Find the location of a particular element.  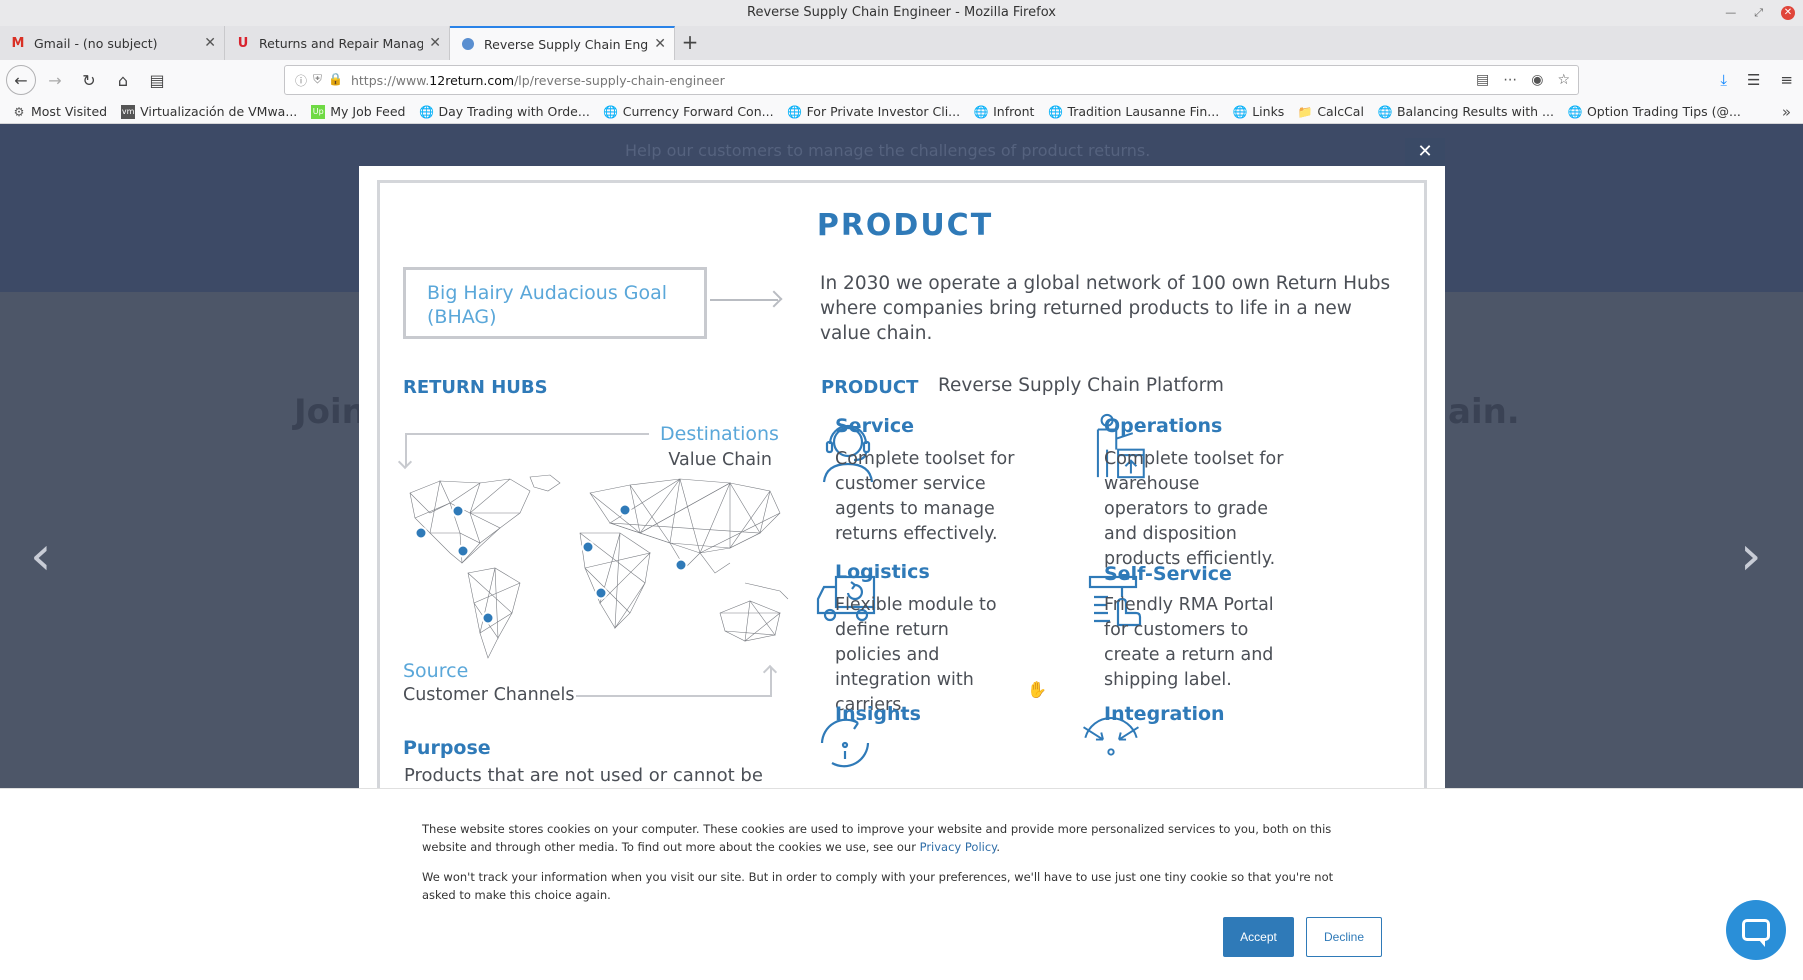

modal-title: PRODUCT is located at coordinates (905, 225).